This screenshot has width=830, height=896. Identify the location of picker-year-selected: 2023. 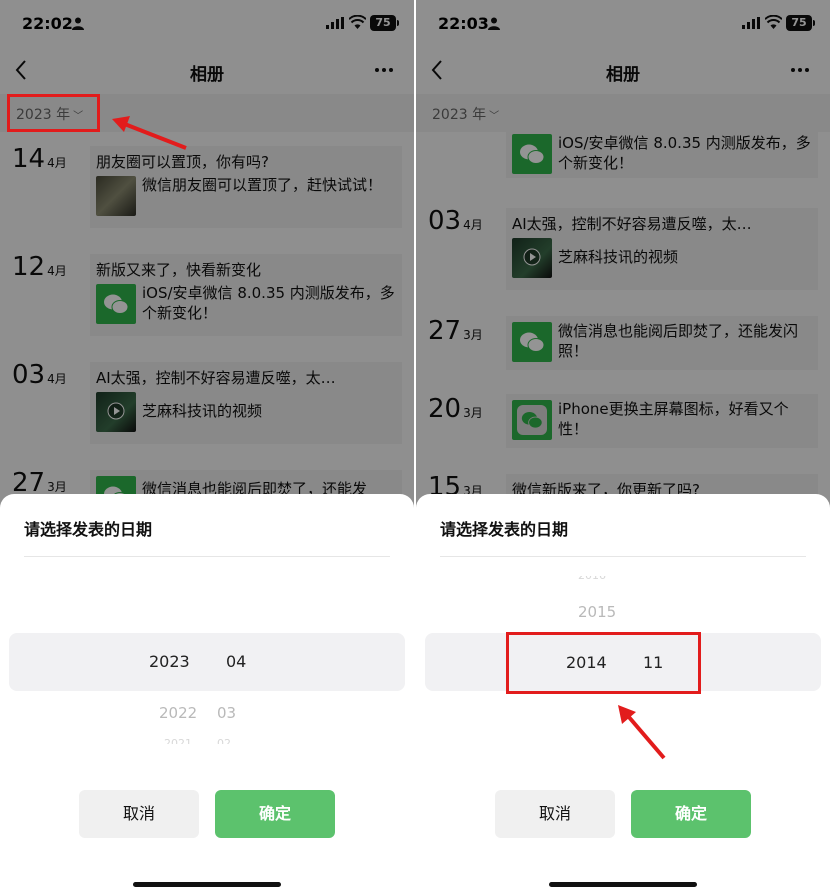
(169, 661).